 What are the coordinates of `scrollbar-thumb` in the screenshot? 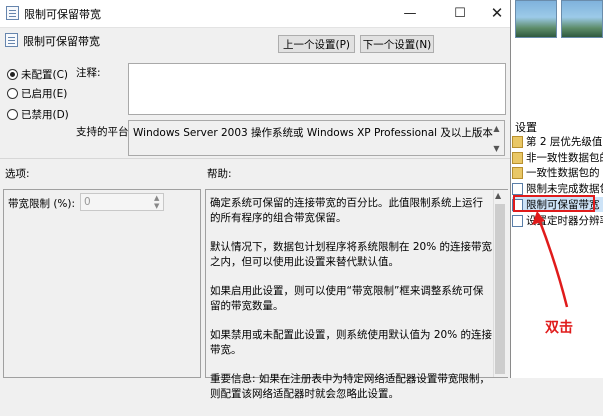 It's located at (500, 289).